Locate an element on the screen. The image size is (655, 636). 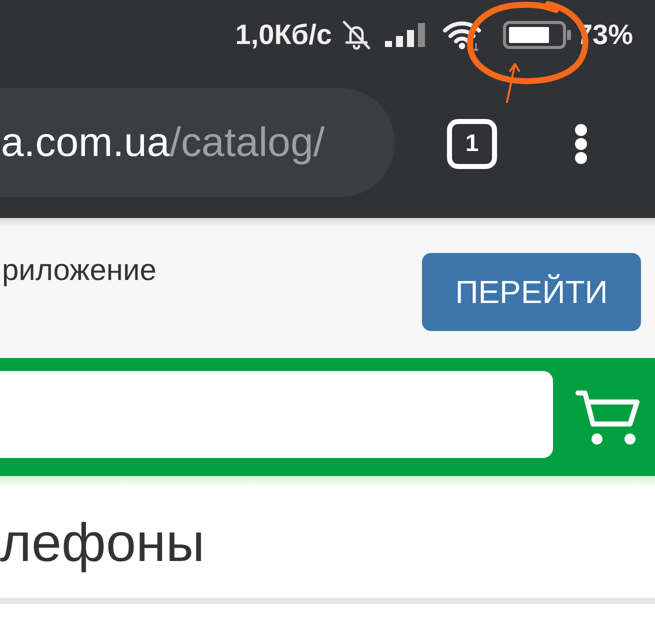
menu-icon is located at coordinates (581, 144).